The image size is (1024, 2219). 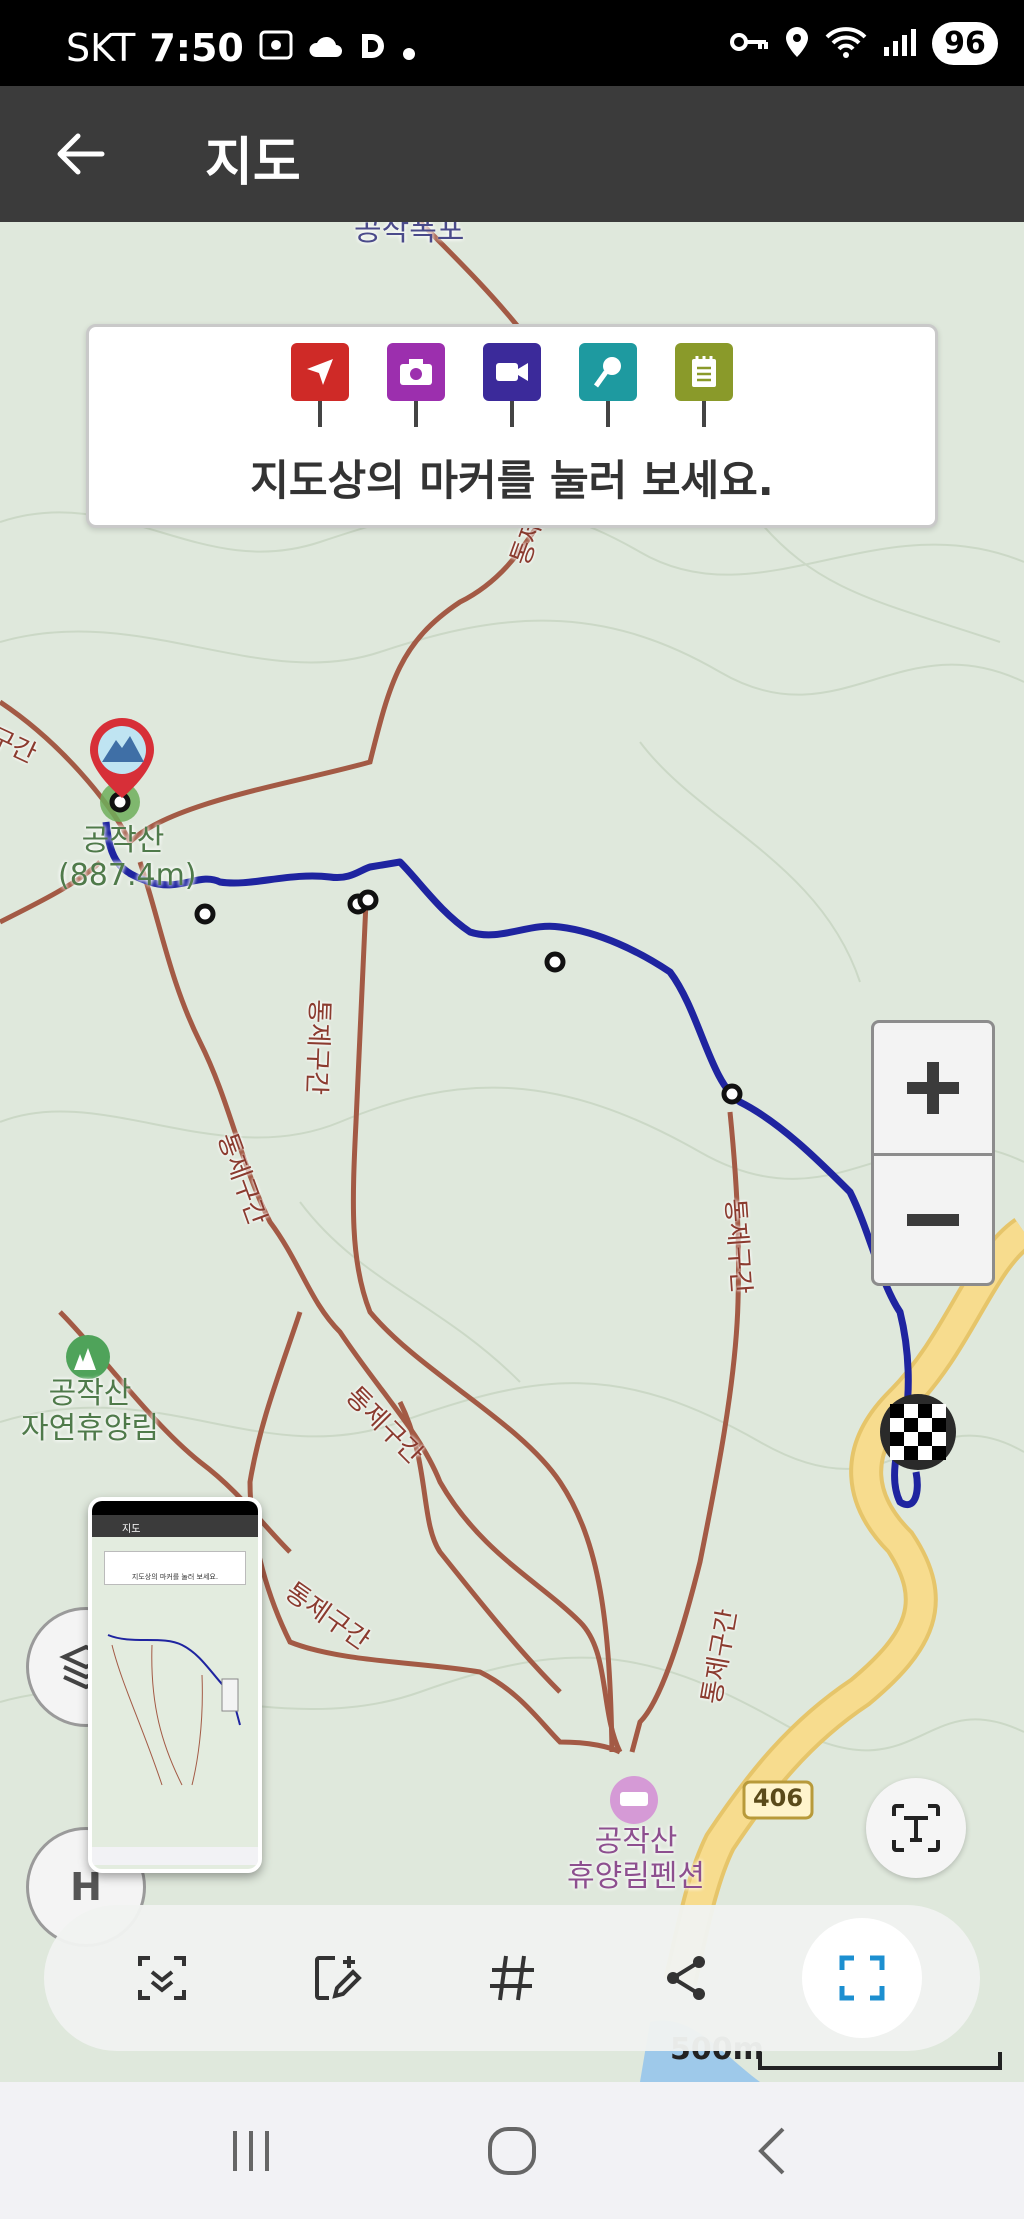 I want to click on edit-button, so click(x=337, y=1978).